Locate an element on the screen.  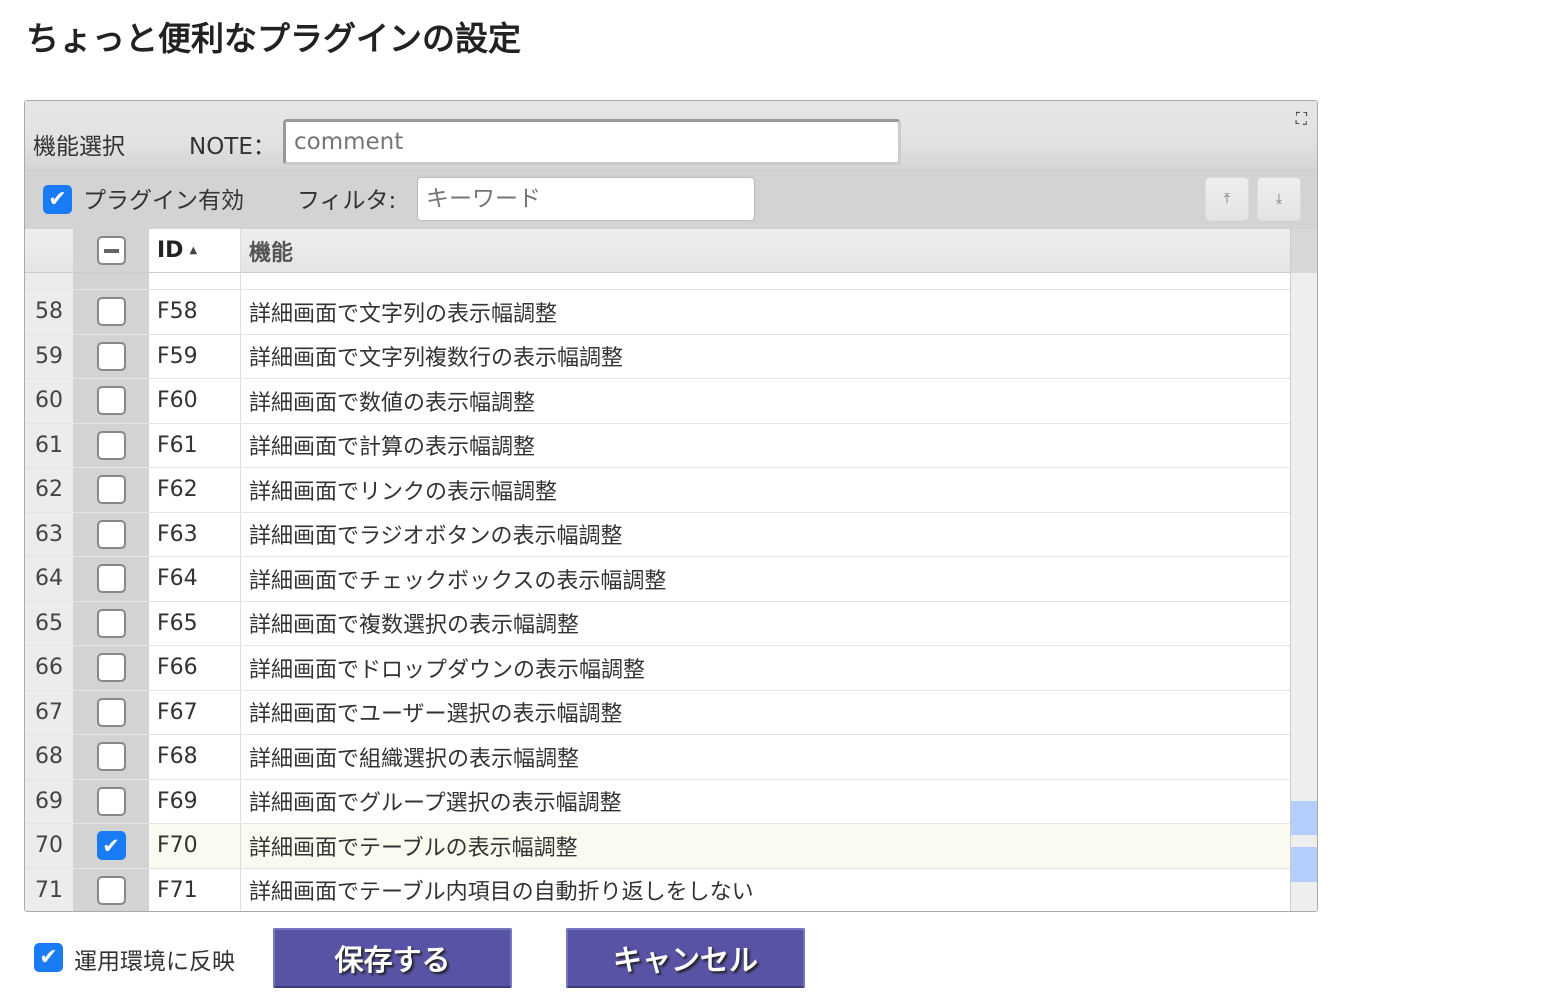
row-function: 詳細画面でグループ選択の表示幅調整 is located at coordinates (766, 801).